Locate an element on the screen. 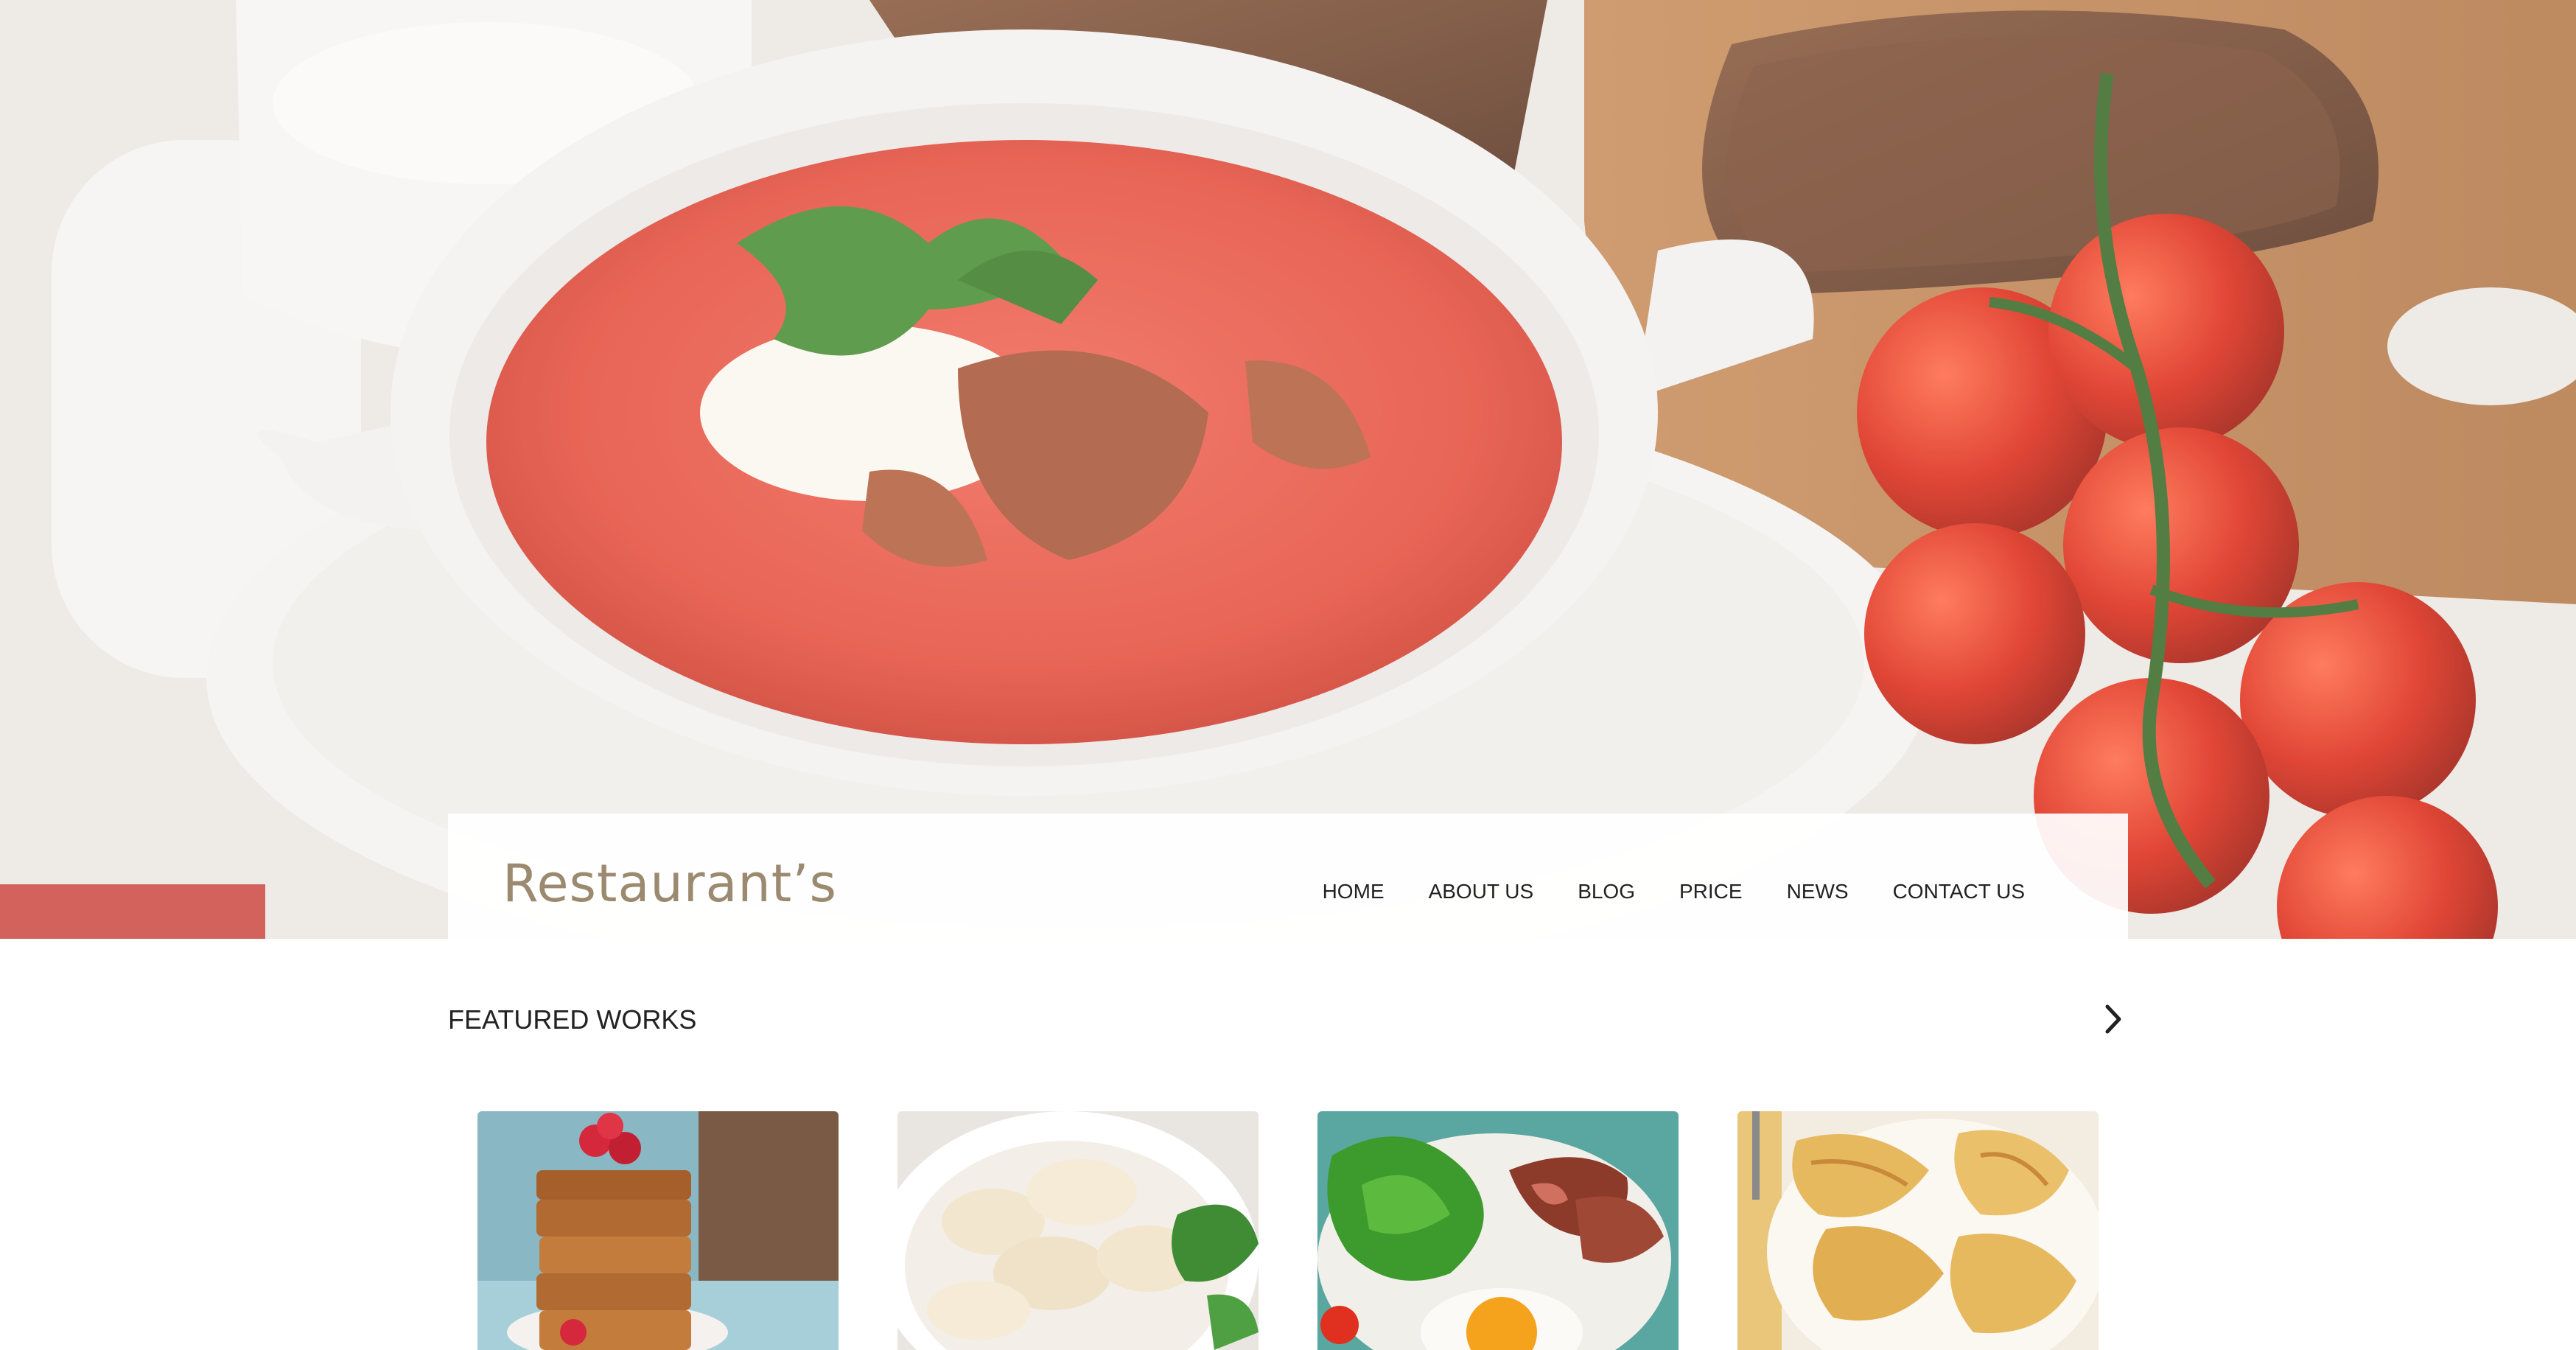 This screenshot has width=2576, height=1350. featured-works-heading: FEATURED WORKS is located at coordinates (572, 1019).